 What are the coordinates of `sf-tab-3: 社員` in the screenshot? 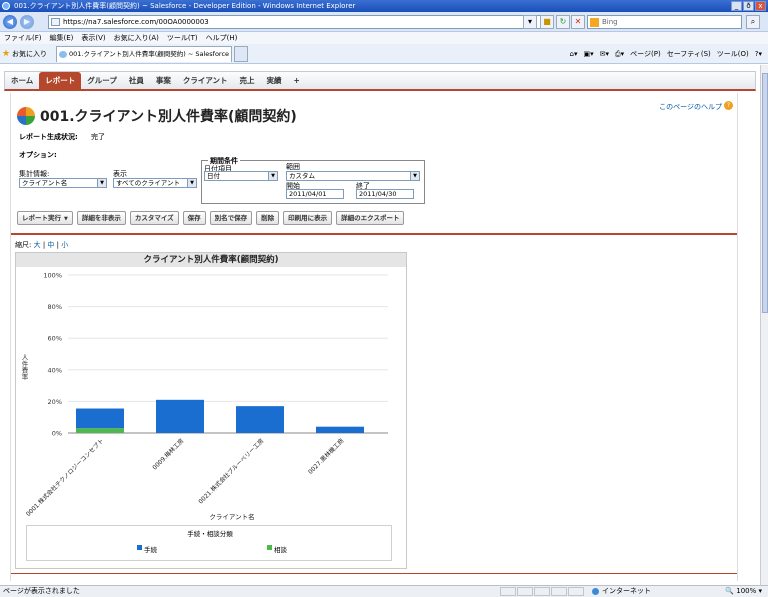 It's located at (136, 80).